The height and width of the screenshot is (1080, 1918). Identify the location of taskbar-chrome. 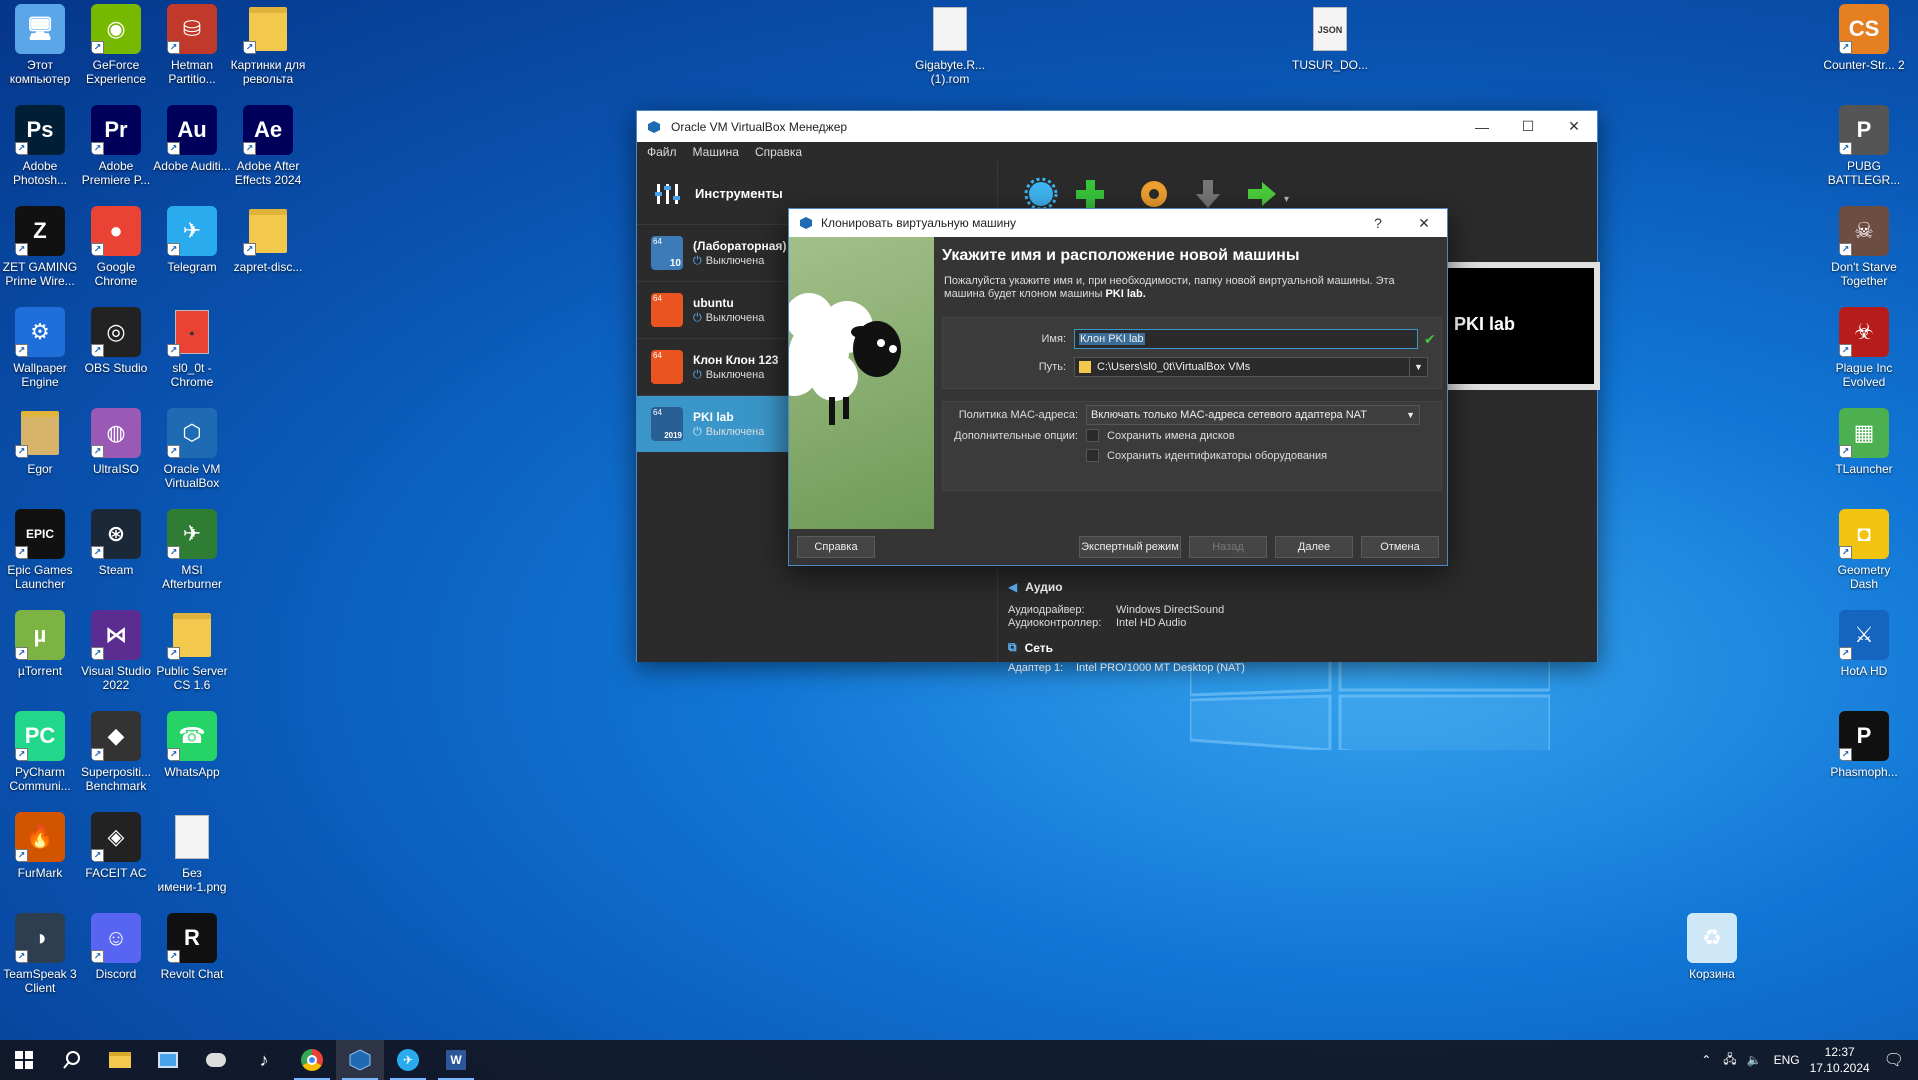
(312, 1060).